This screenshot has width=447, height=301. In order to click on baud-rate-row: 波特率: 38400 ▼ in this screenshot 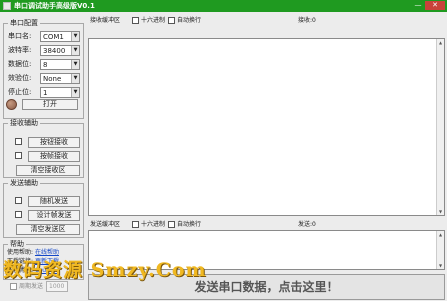, I will do `click(44, 50)`.